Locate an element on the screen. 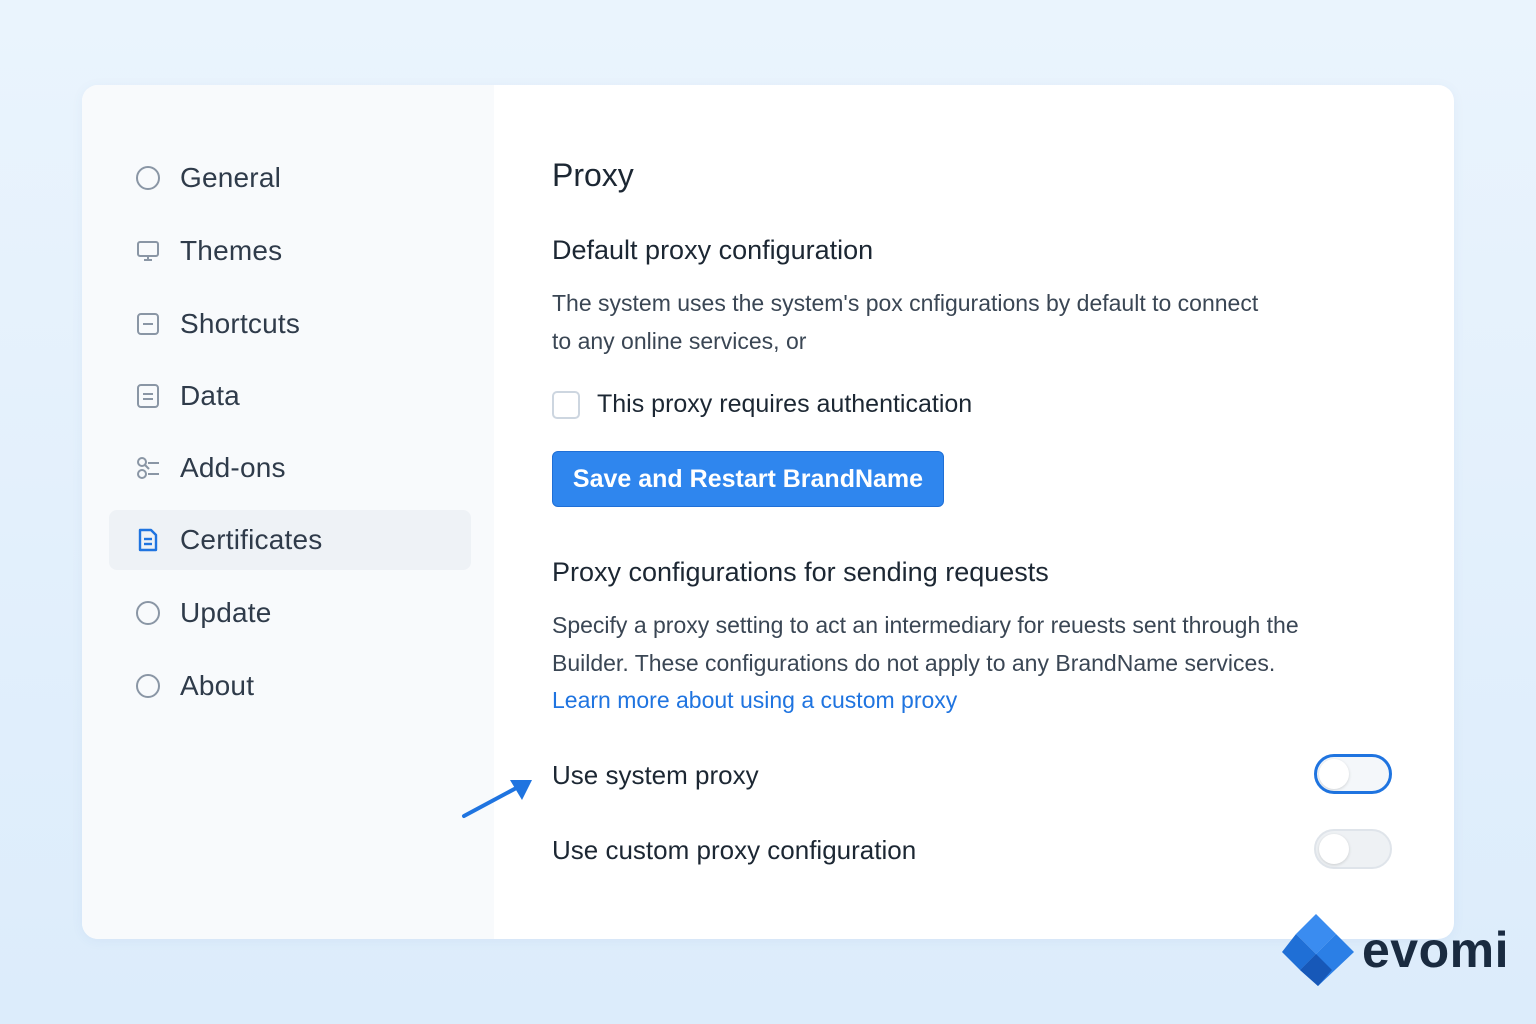  save-restart-button: Save and Restart BrandName is located at coordinates (748, 479).